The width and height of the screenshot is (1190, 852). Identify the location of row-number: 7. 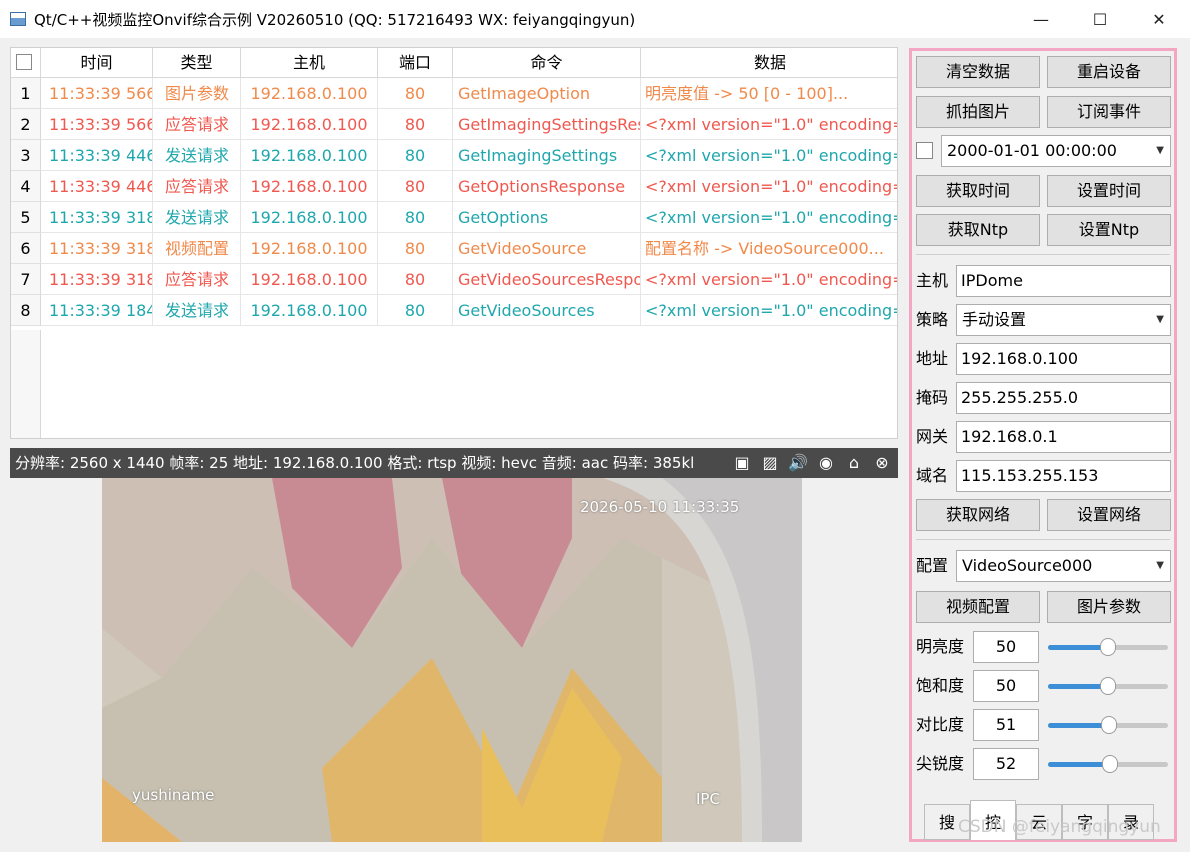
(26, 279).